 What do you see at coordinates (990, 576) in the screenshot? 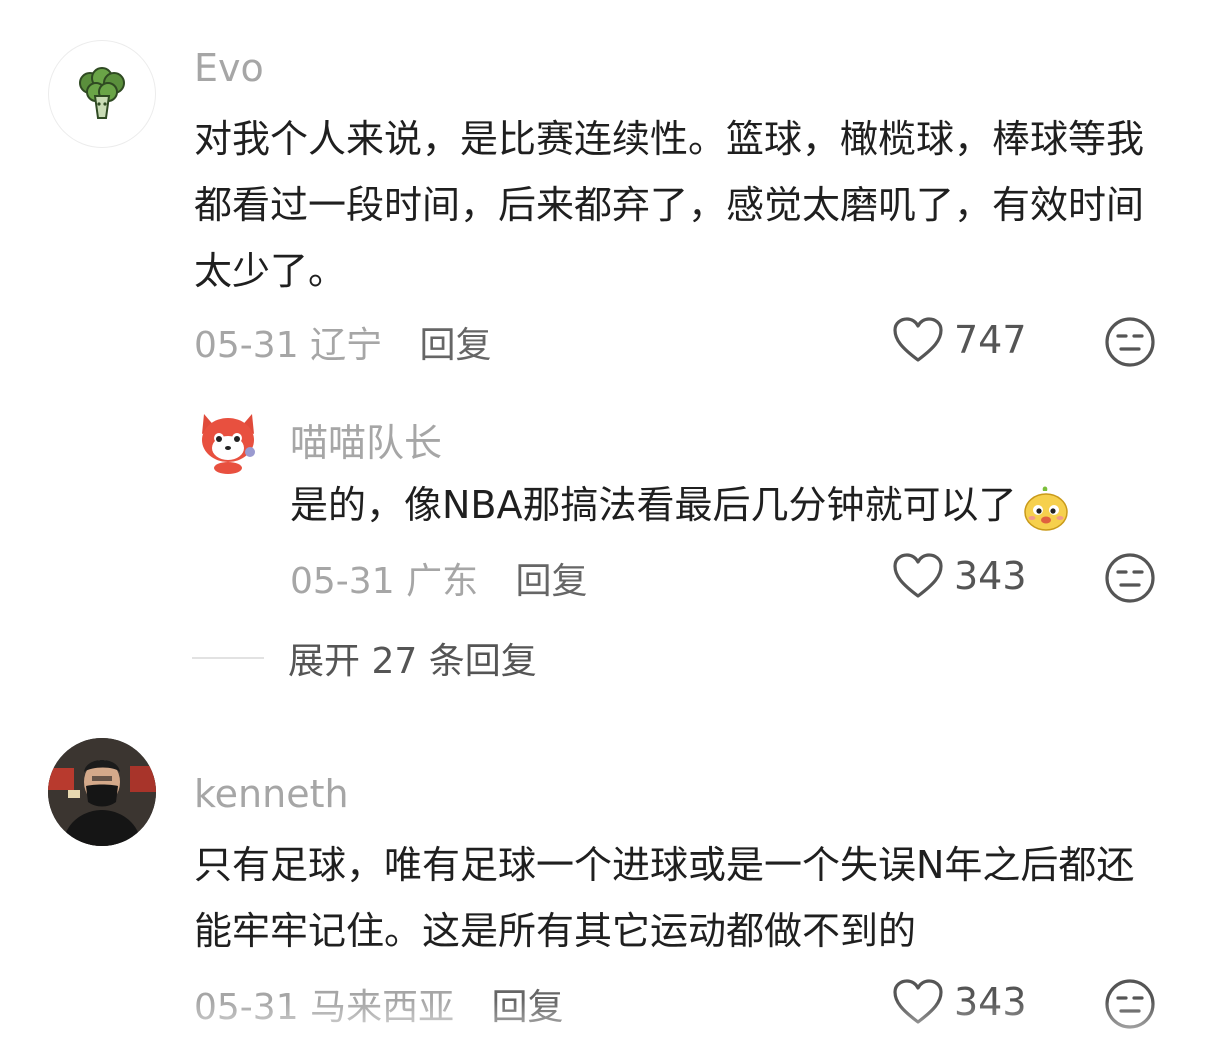
I see `like-count: 343` at bounding box center [990, 576].